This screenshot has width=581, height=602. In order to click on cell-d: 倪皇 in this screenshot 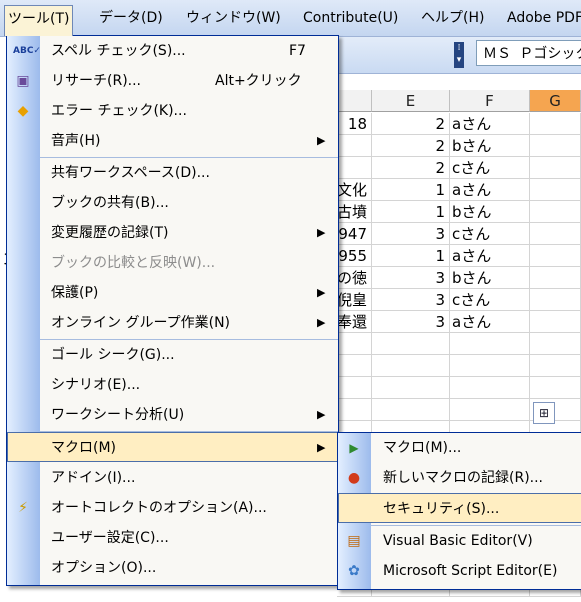, I will do `click(354, 300)`.